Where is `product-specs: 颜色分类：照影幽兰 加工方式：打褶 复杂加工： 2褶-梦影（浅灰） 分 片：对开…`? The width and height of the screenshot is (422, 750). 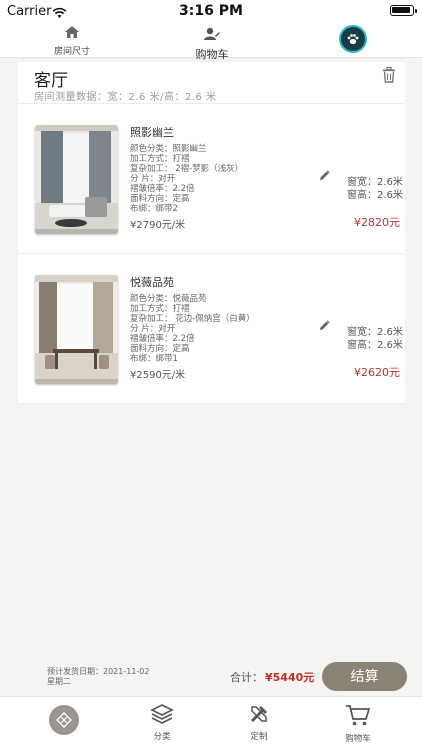 product-specs: 颜色分类：照影幽兰 加工方式：打褶 复杂加工： 2褶-梦影（浅灰） 分 片：对开… is located at coordinates (186, 179).